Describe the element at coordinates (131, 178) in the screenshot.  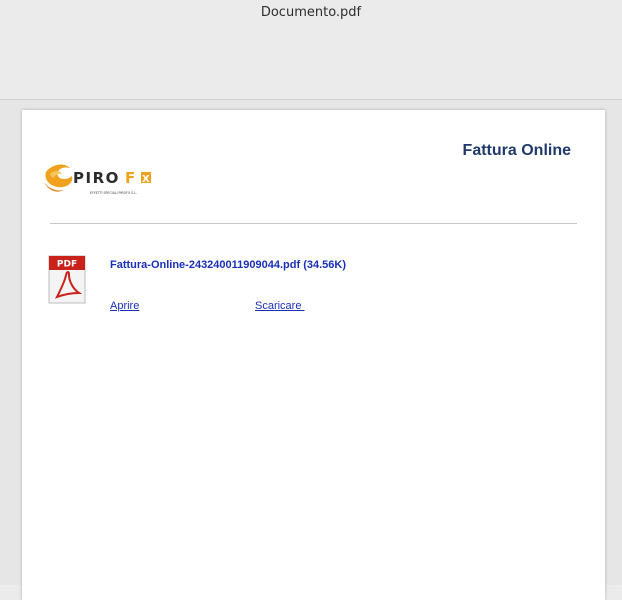
I see `svg-text: F` at that location.